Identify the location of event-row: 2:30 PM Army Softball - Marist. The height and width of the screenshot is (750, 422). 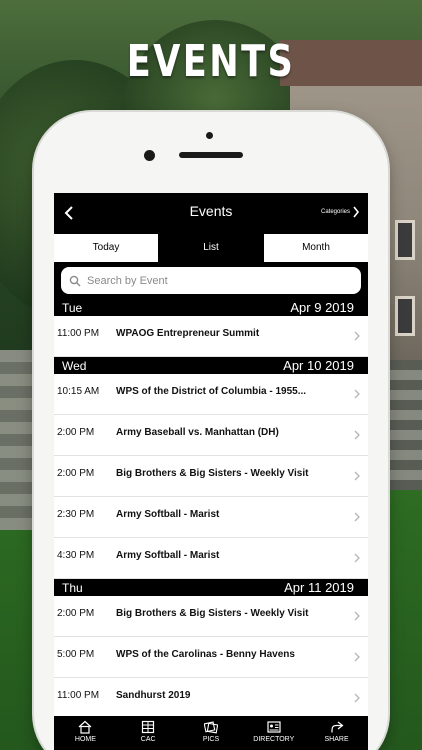
(211, 517).